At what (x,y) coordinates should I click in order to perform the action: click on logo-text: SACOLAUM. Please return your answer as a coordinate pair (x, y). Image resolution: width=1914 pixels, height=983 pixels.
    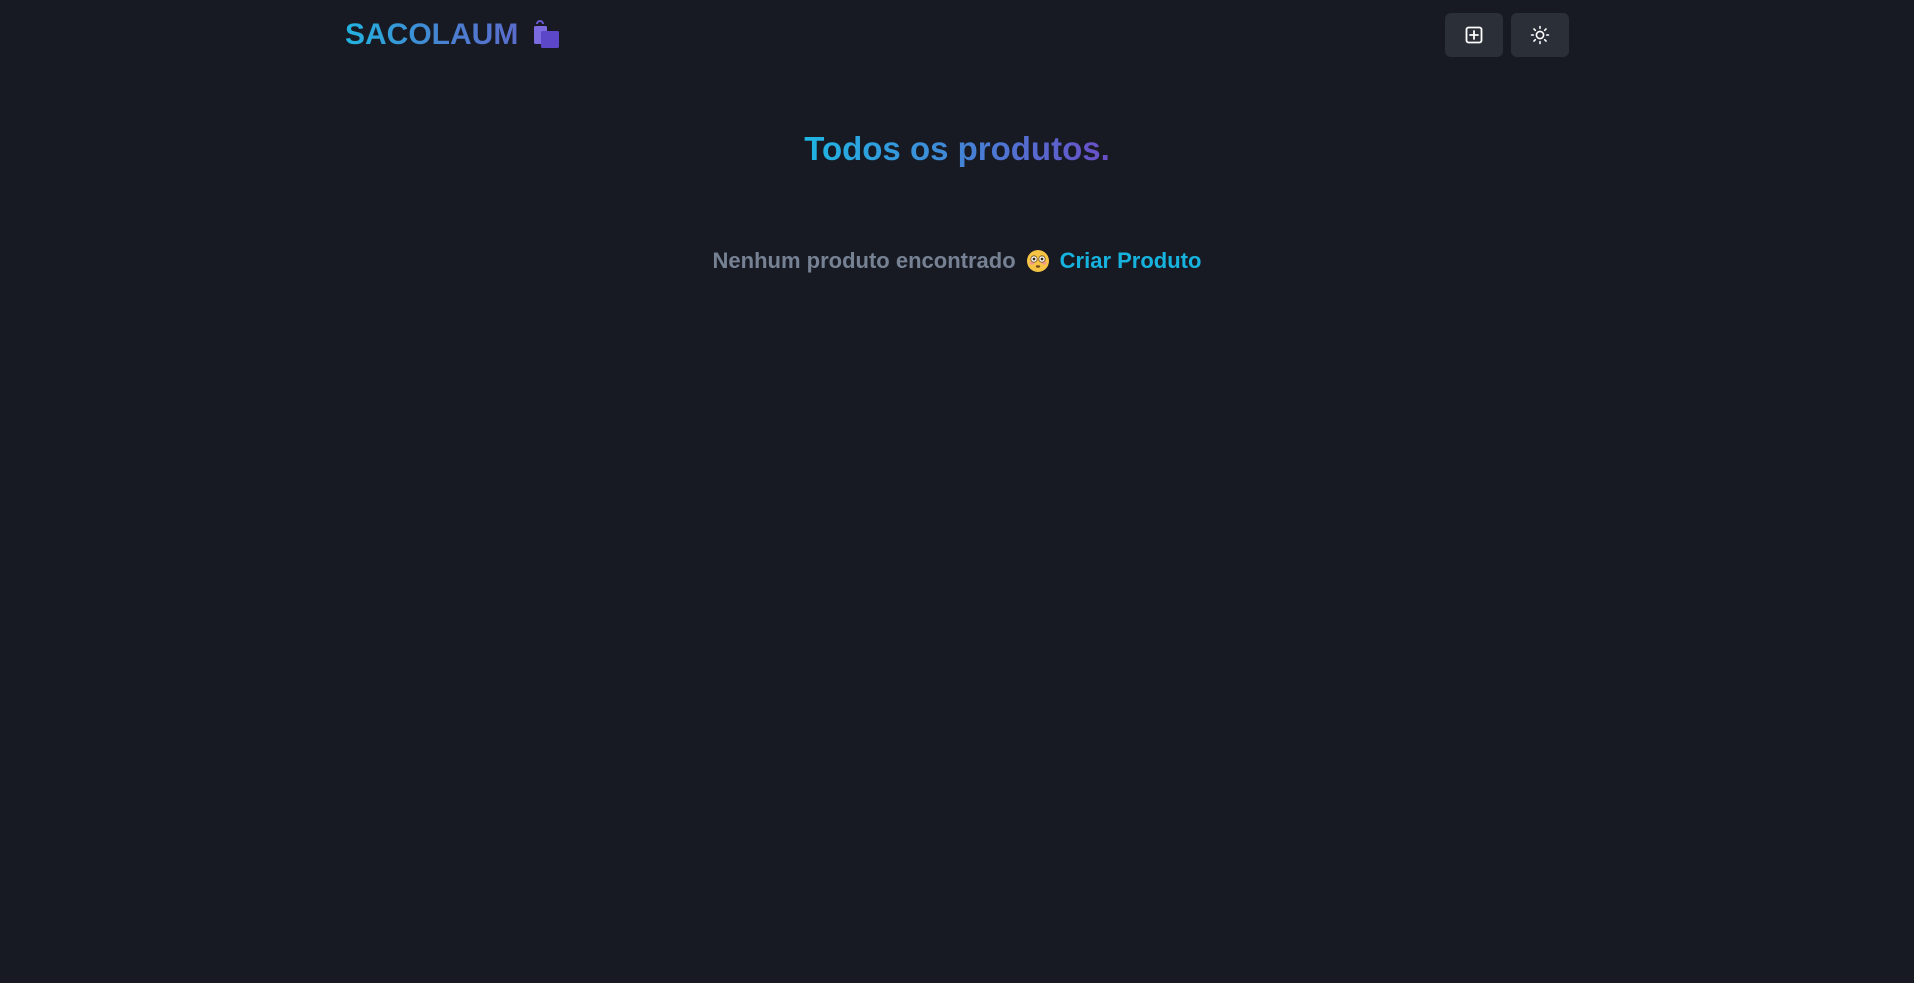
    Looking at the image, I should click on (432, 34).